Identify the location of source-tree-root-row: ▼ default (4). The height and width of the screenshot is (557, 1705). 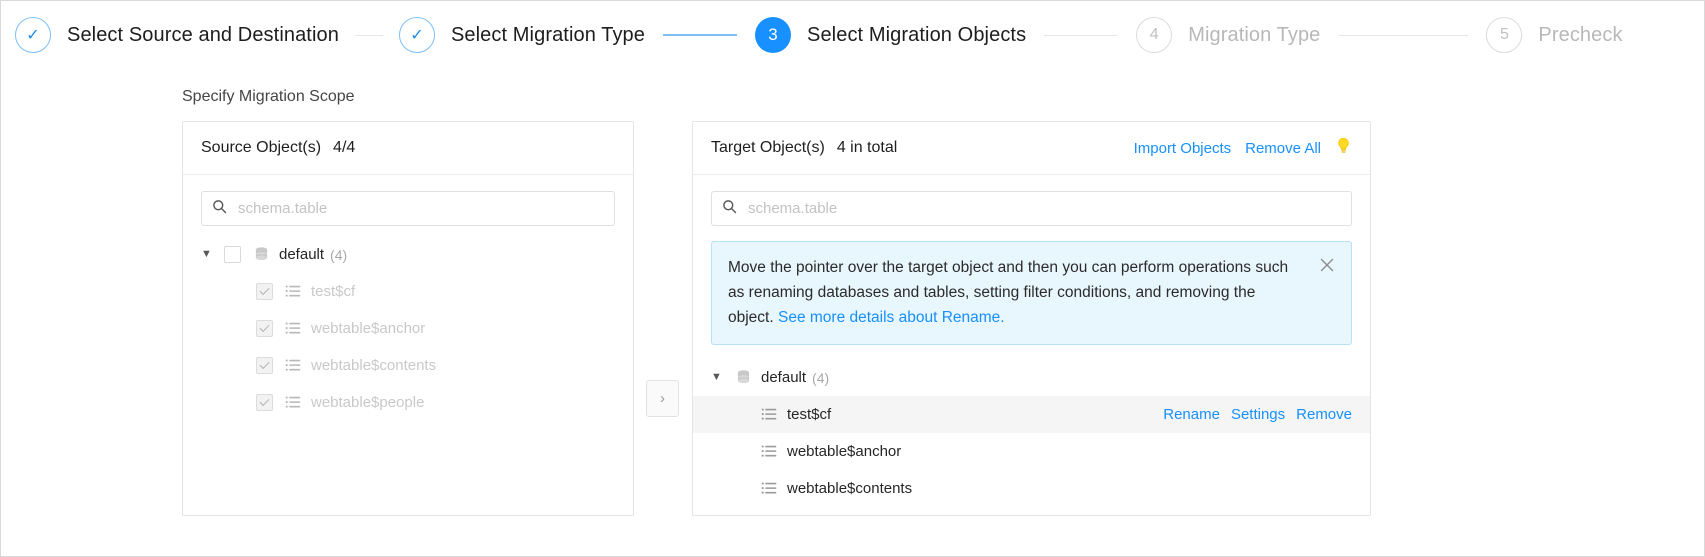
(408, 254).